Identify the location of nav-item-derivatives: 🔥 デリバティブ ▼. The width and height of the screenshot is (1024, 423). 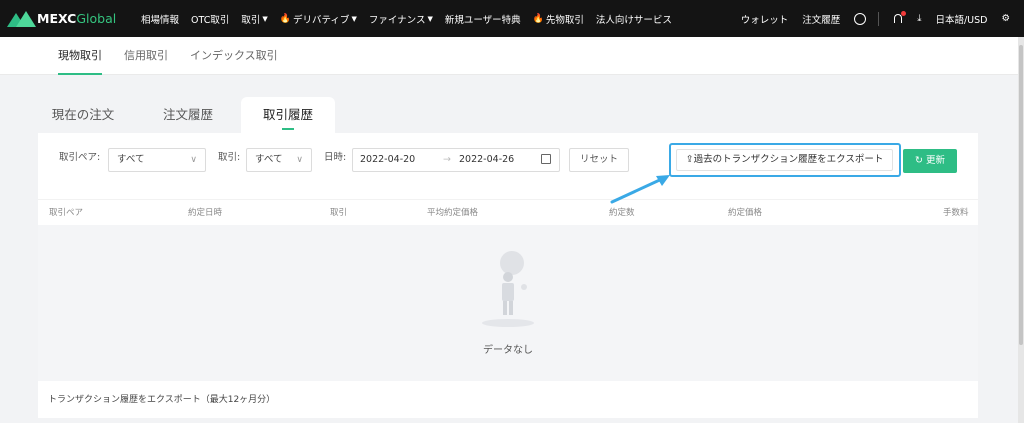
(318, 19).